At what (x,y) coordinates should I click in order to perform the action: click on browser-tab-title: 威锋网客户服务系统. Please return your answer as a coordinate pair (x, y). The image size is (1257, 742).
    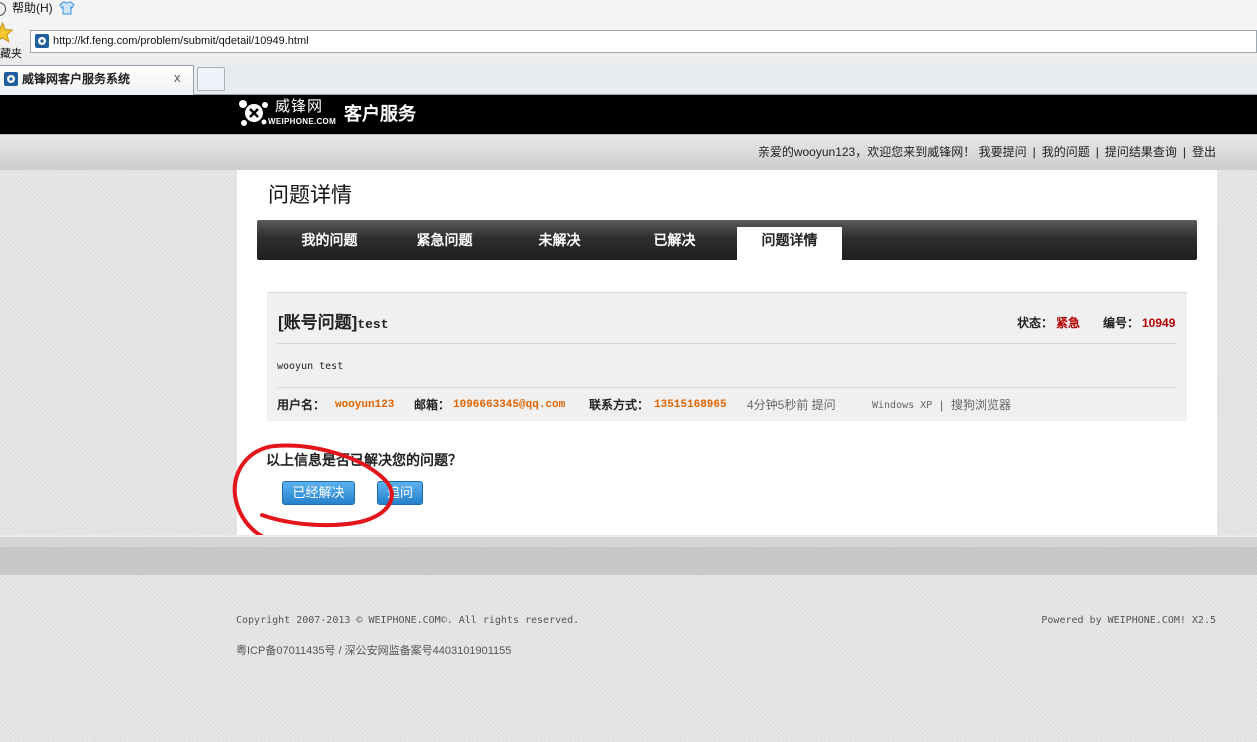
    Looking at the image, I should click on (76, 79).